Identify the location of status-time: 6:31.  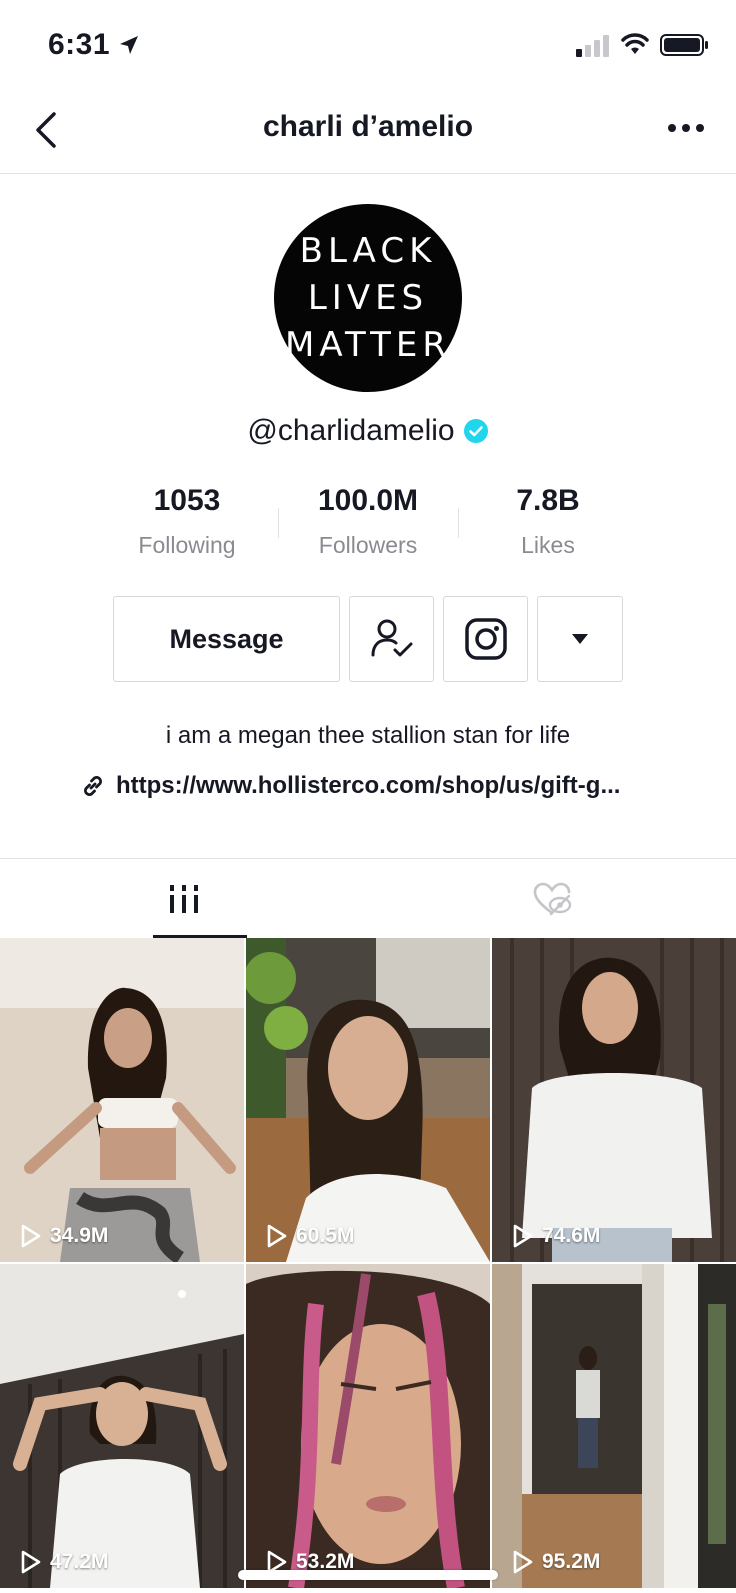
(79, 44).